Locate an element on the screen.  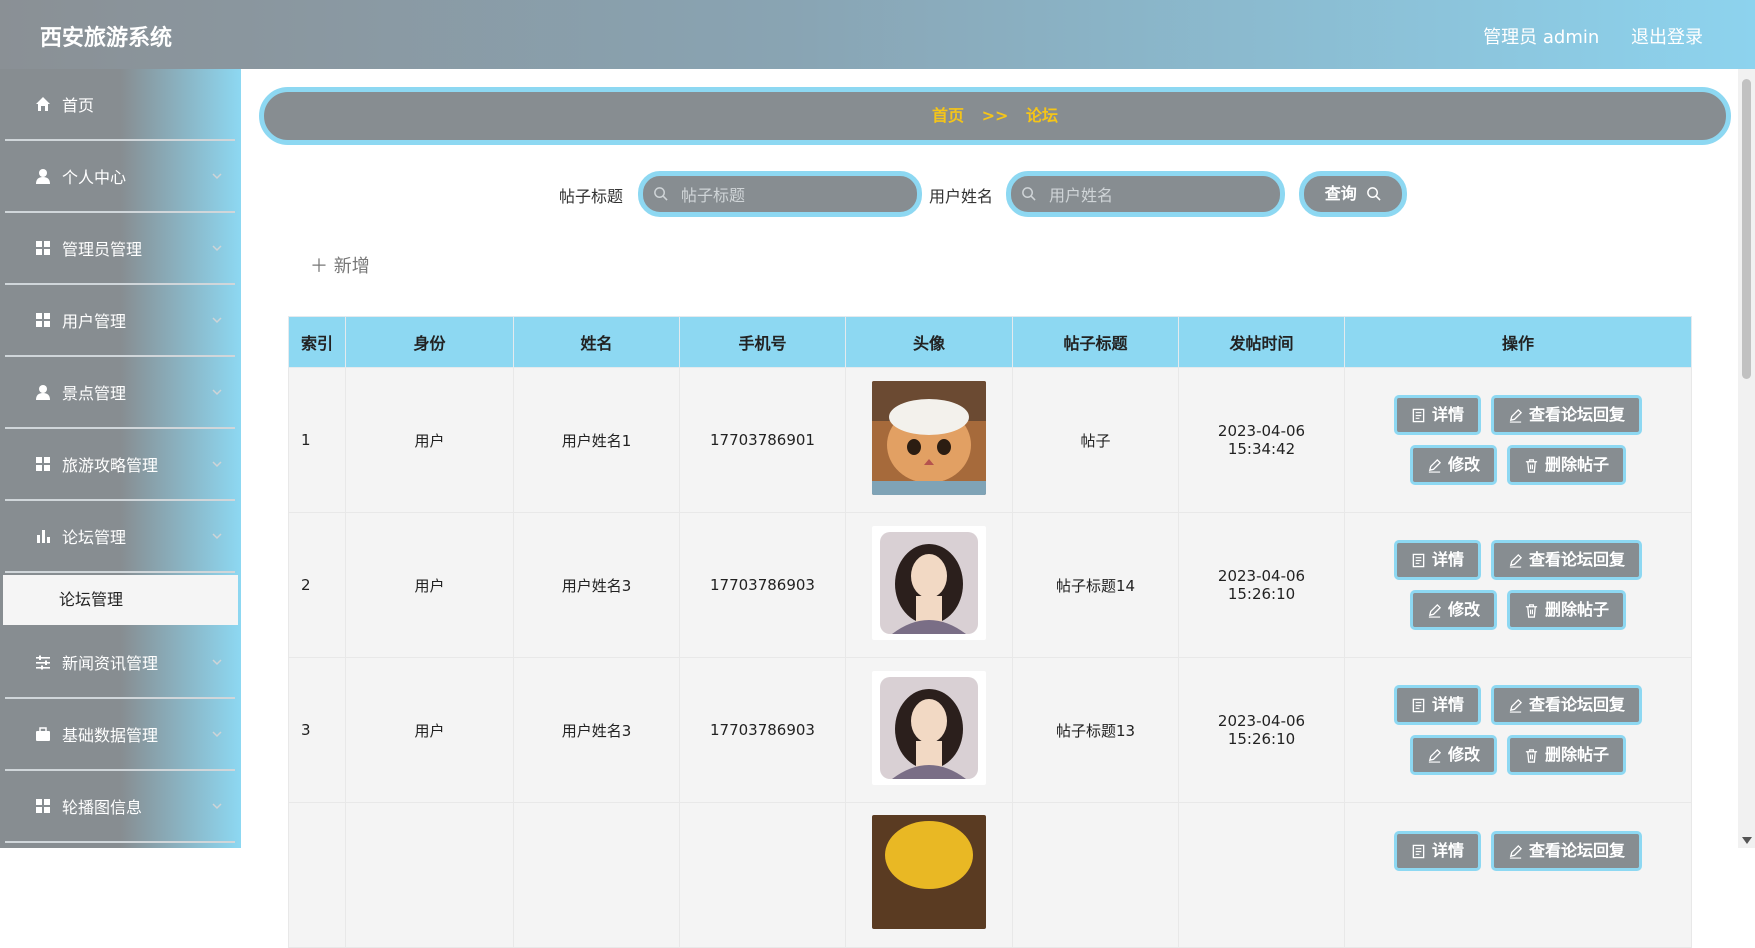
search-icon is located at coordinates (661, 194).